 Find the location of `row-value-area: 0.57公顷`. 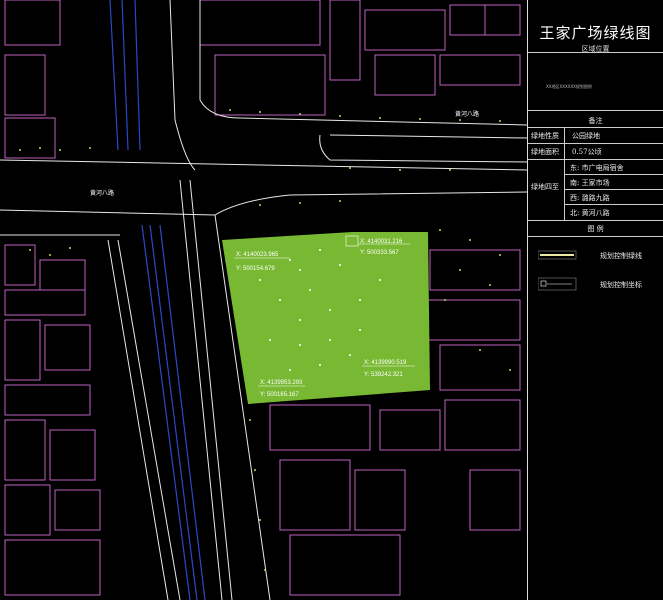

row-value-area: 0.57公顷 is located at coordinates (587, 152).